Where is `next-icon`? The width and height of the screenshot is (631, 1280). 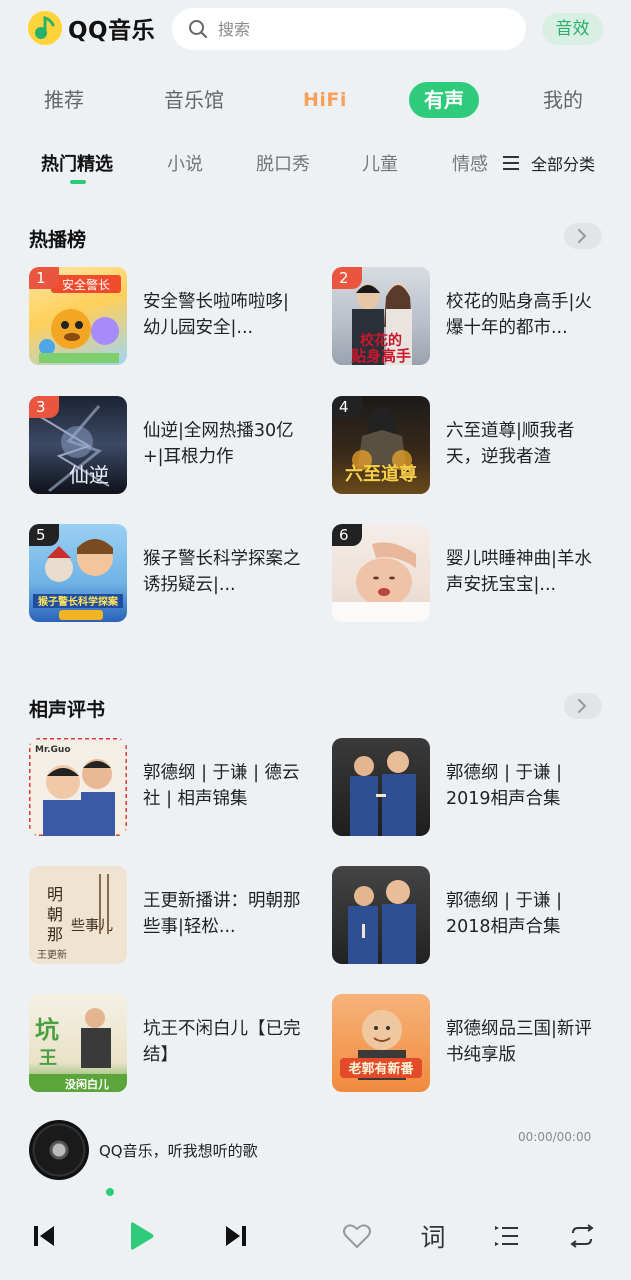 next-icon is located at coordinates (236, 1236).